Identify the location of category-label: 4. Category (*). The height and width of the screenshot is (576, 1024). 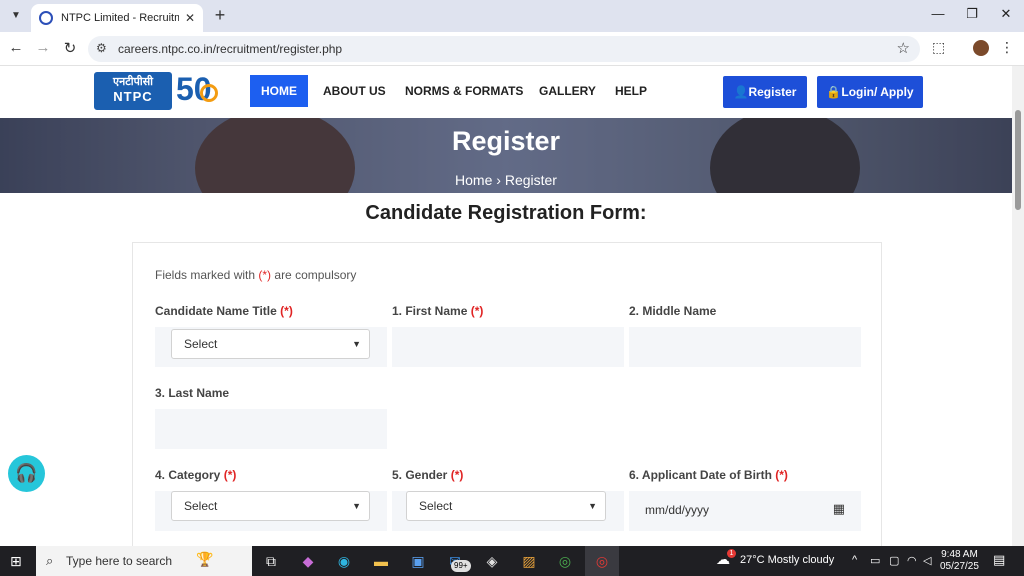
(195, 475).